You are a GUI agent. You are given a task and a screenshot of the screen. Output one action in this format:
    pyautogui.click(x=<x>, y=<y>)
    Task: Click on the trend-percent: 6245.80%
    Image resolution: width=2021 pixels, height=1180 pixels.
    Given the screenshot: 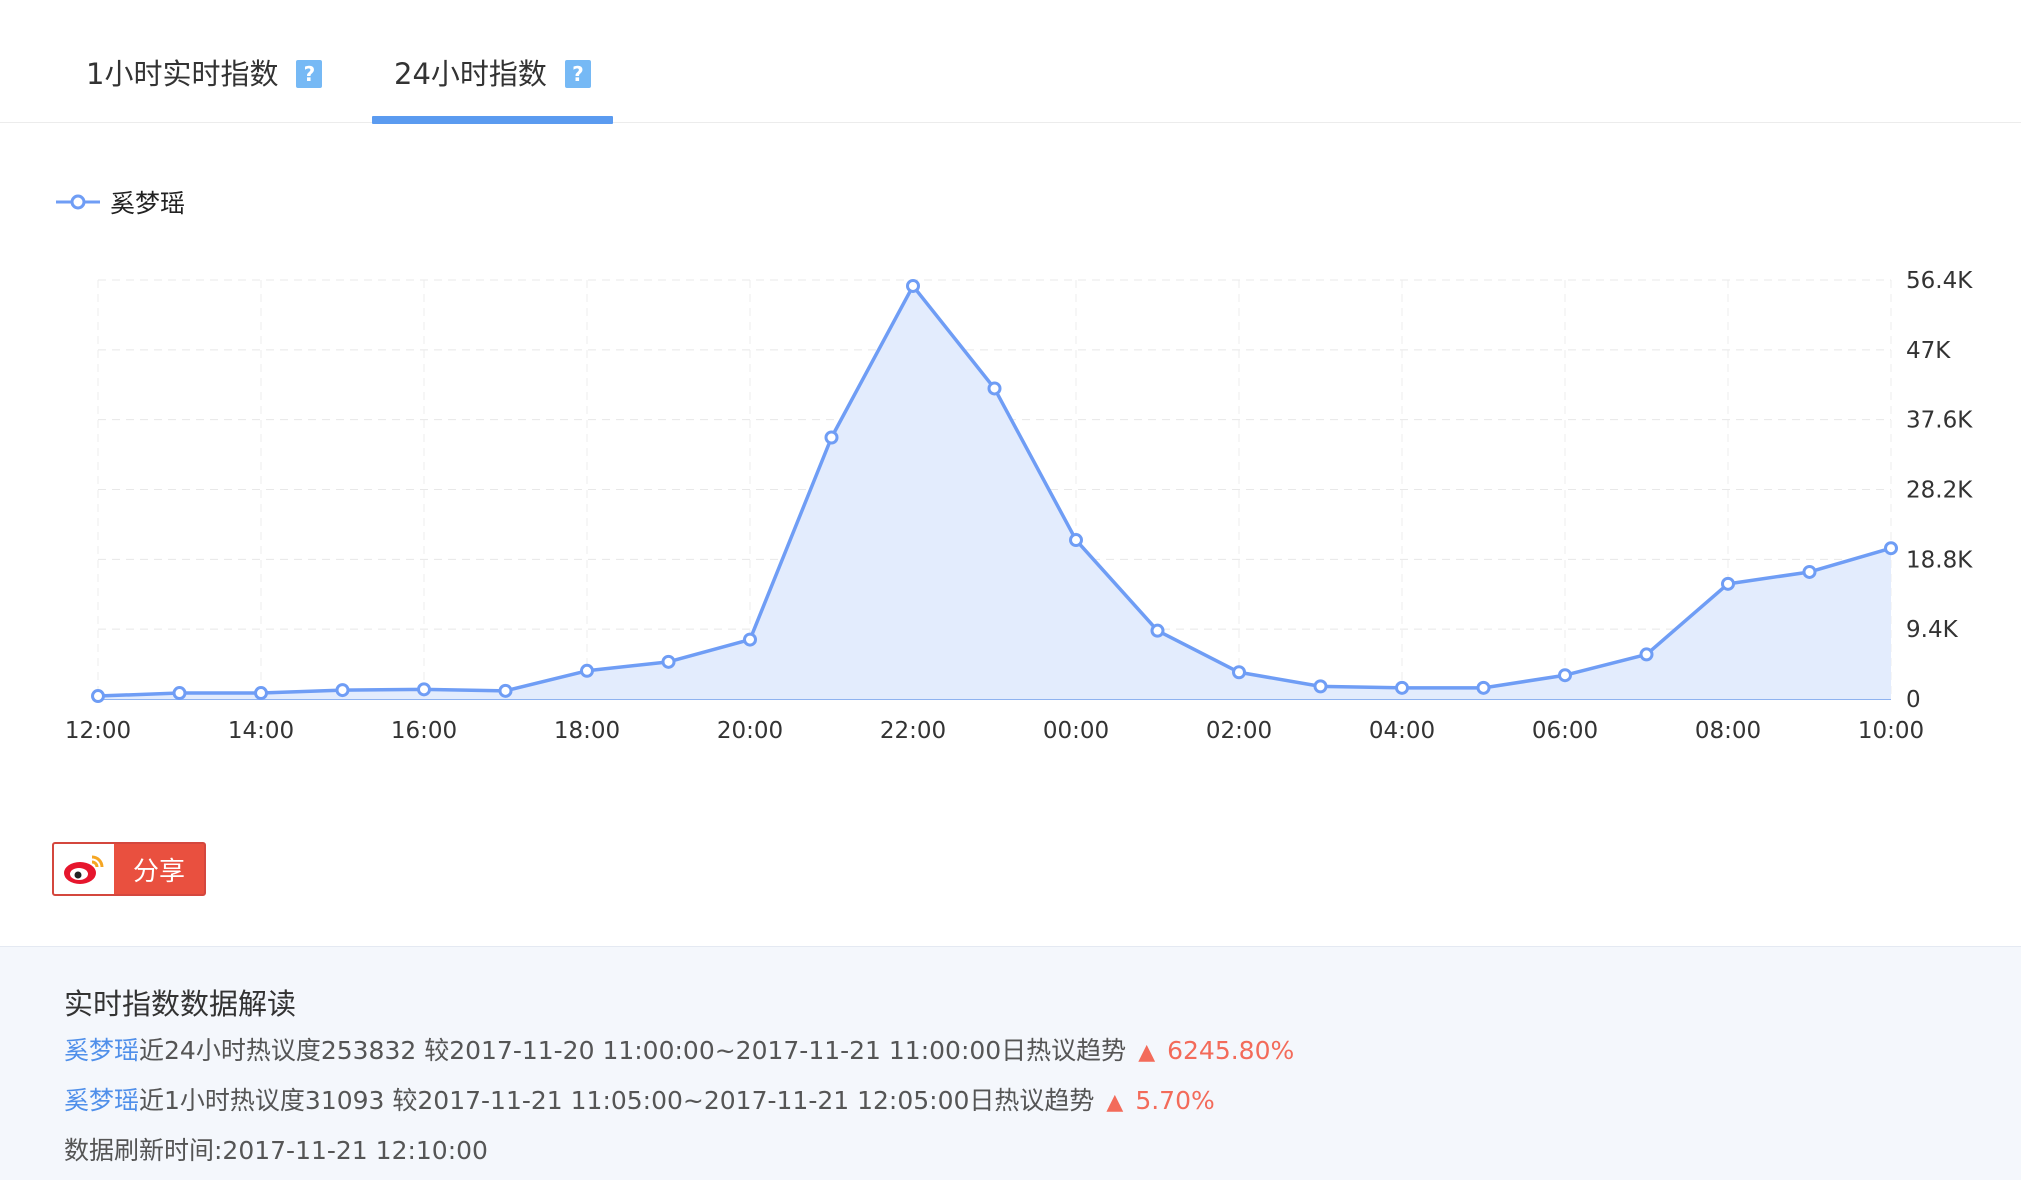 What is the action you would take?
    pyautogui.click(x=1231, y=1050)
    